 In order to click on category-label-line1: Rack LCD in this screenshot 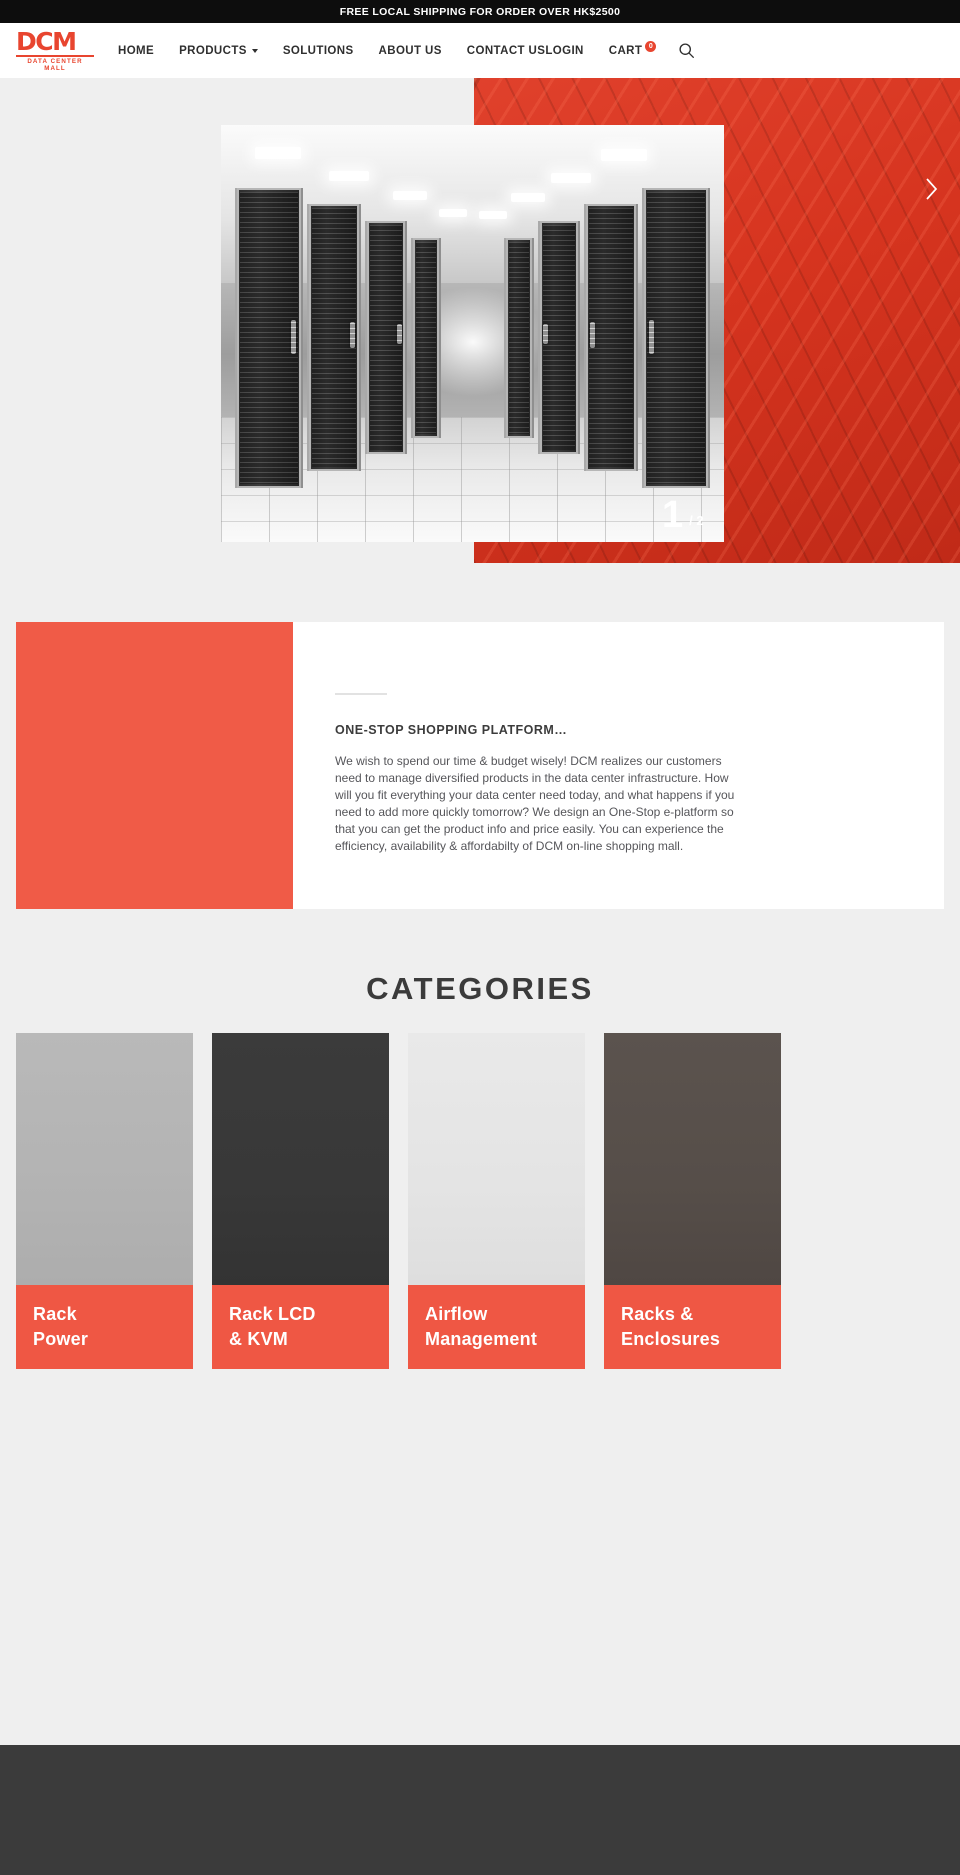, I will do `click(272, 1314)`.